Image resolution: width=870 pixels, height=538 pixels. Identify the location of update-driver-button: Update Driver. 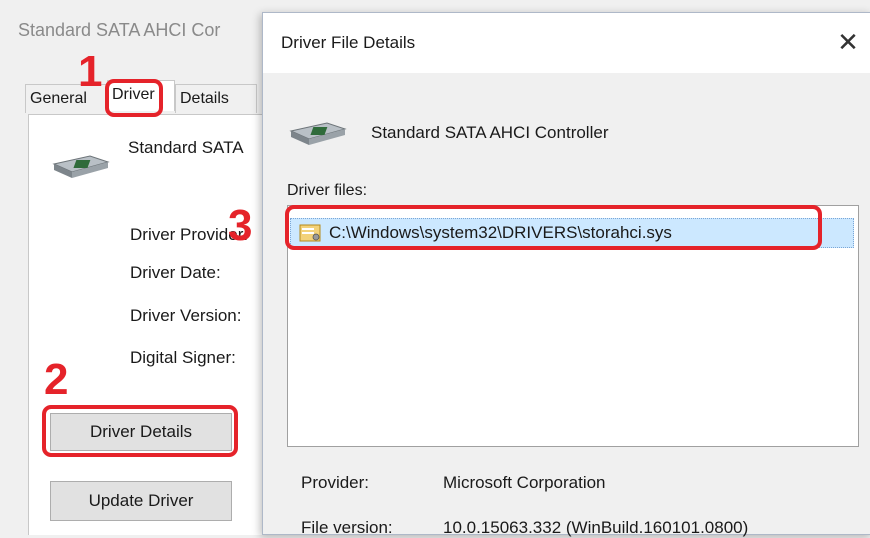
(141, 501).